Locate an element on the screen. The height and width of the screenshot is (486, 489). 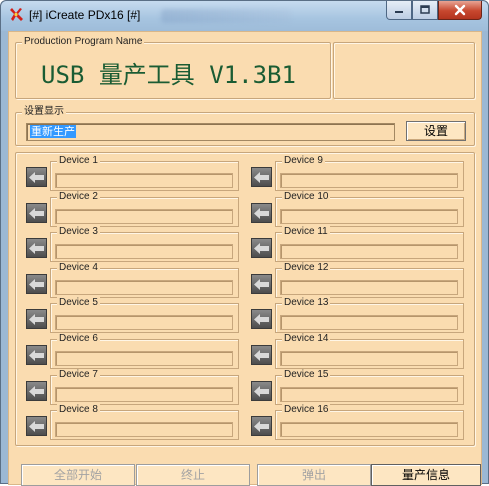
action-bar: 全部开始 终止 弹出 量产信息 is located at coordinates (246, 475).